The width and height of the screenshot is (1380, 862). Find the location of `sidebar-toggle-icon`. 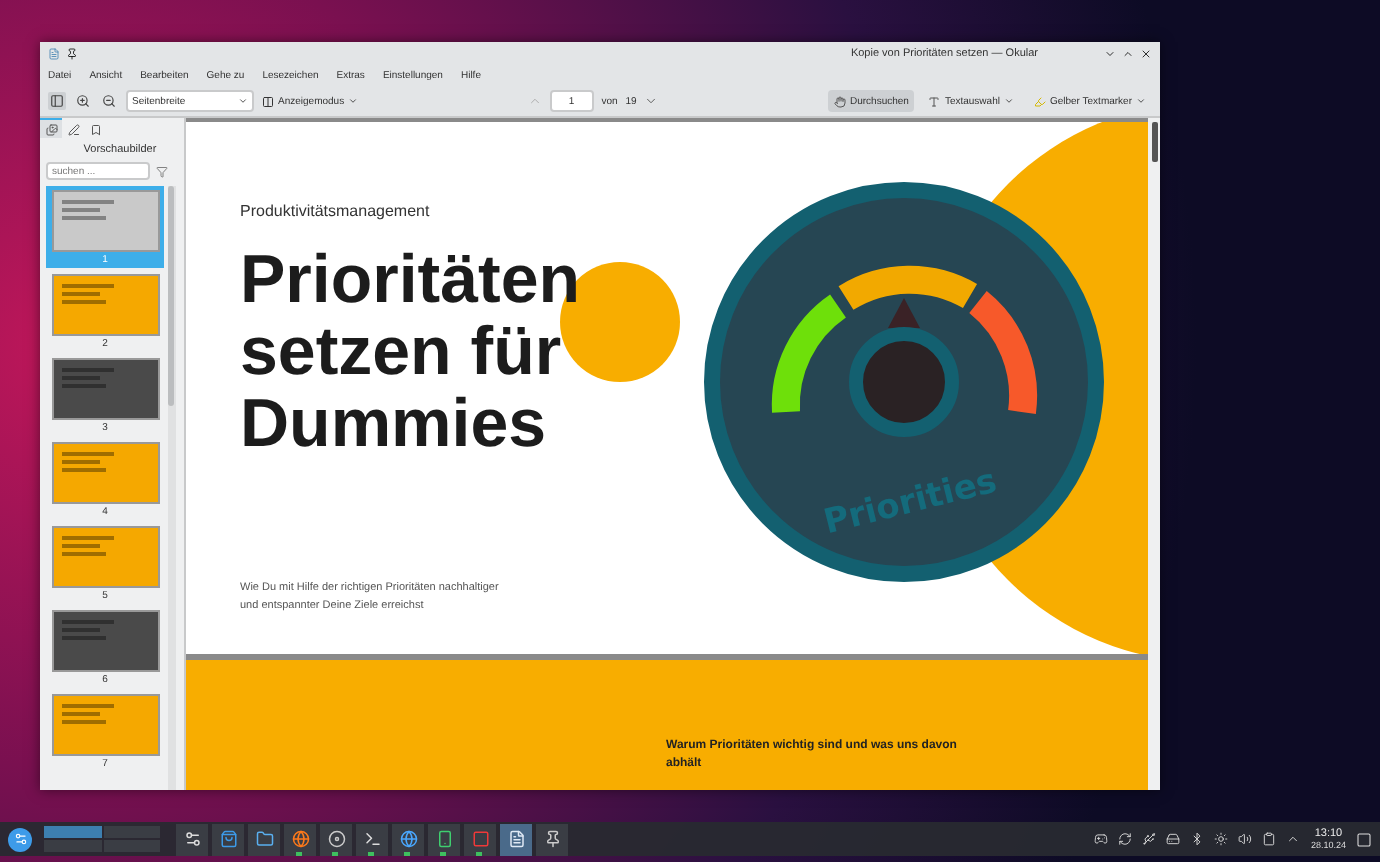

sidebar-toggle-icon is located at coordinates (57, 101).